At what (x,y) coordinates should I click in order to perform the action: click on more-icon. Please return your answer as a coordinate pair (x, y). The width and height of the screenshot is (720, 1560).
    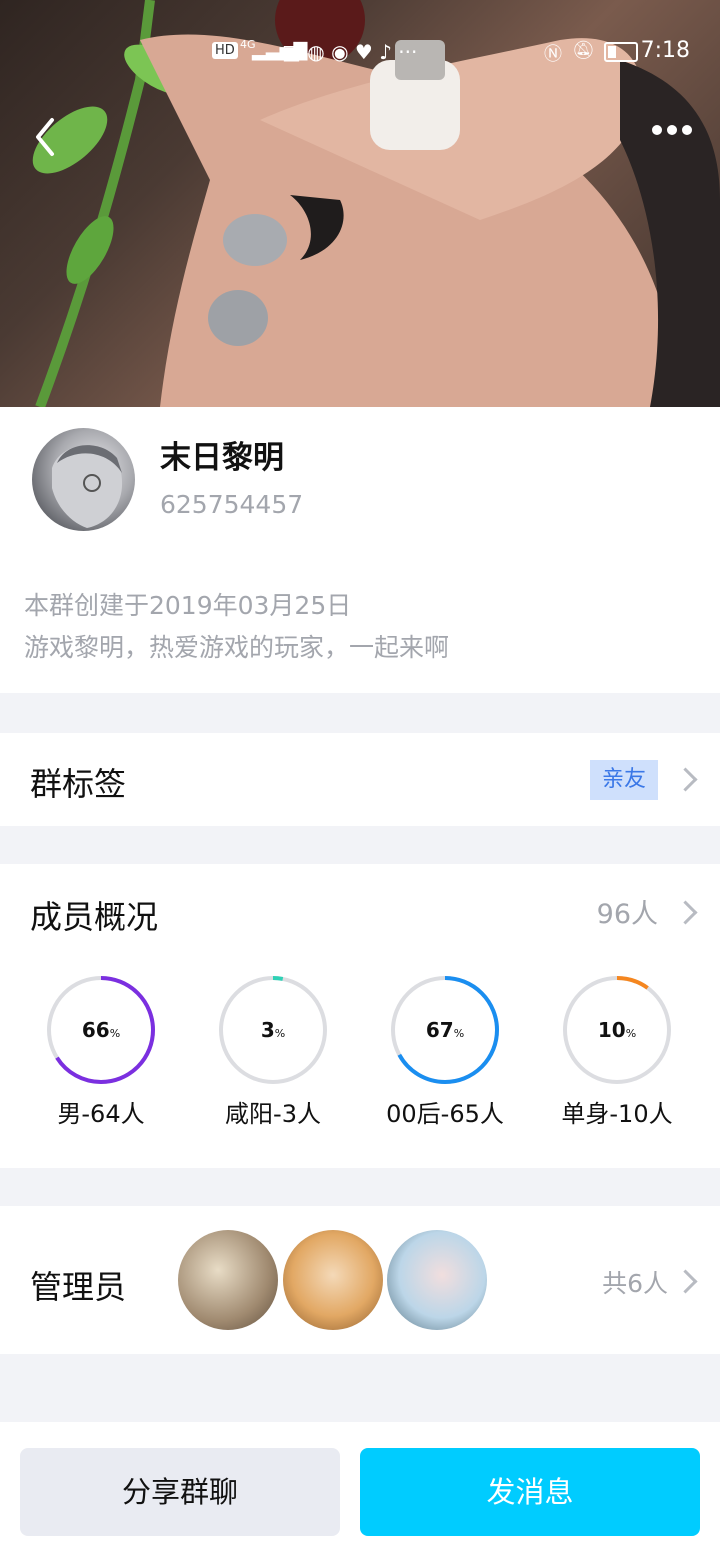
    Looking at the image, I should click on (675, 135).